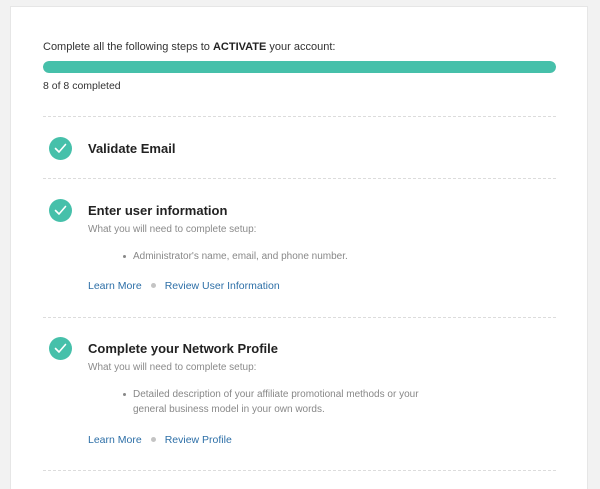 Image resolution: width=600 pixels, height=489 pixels. I want to click on step-title: Complete your Network Profile, so click(183, 348).